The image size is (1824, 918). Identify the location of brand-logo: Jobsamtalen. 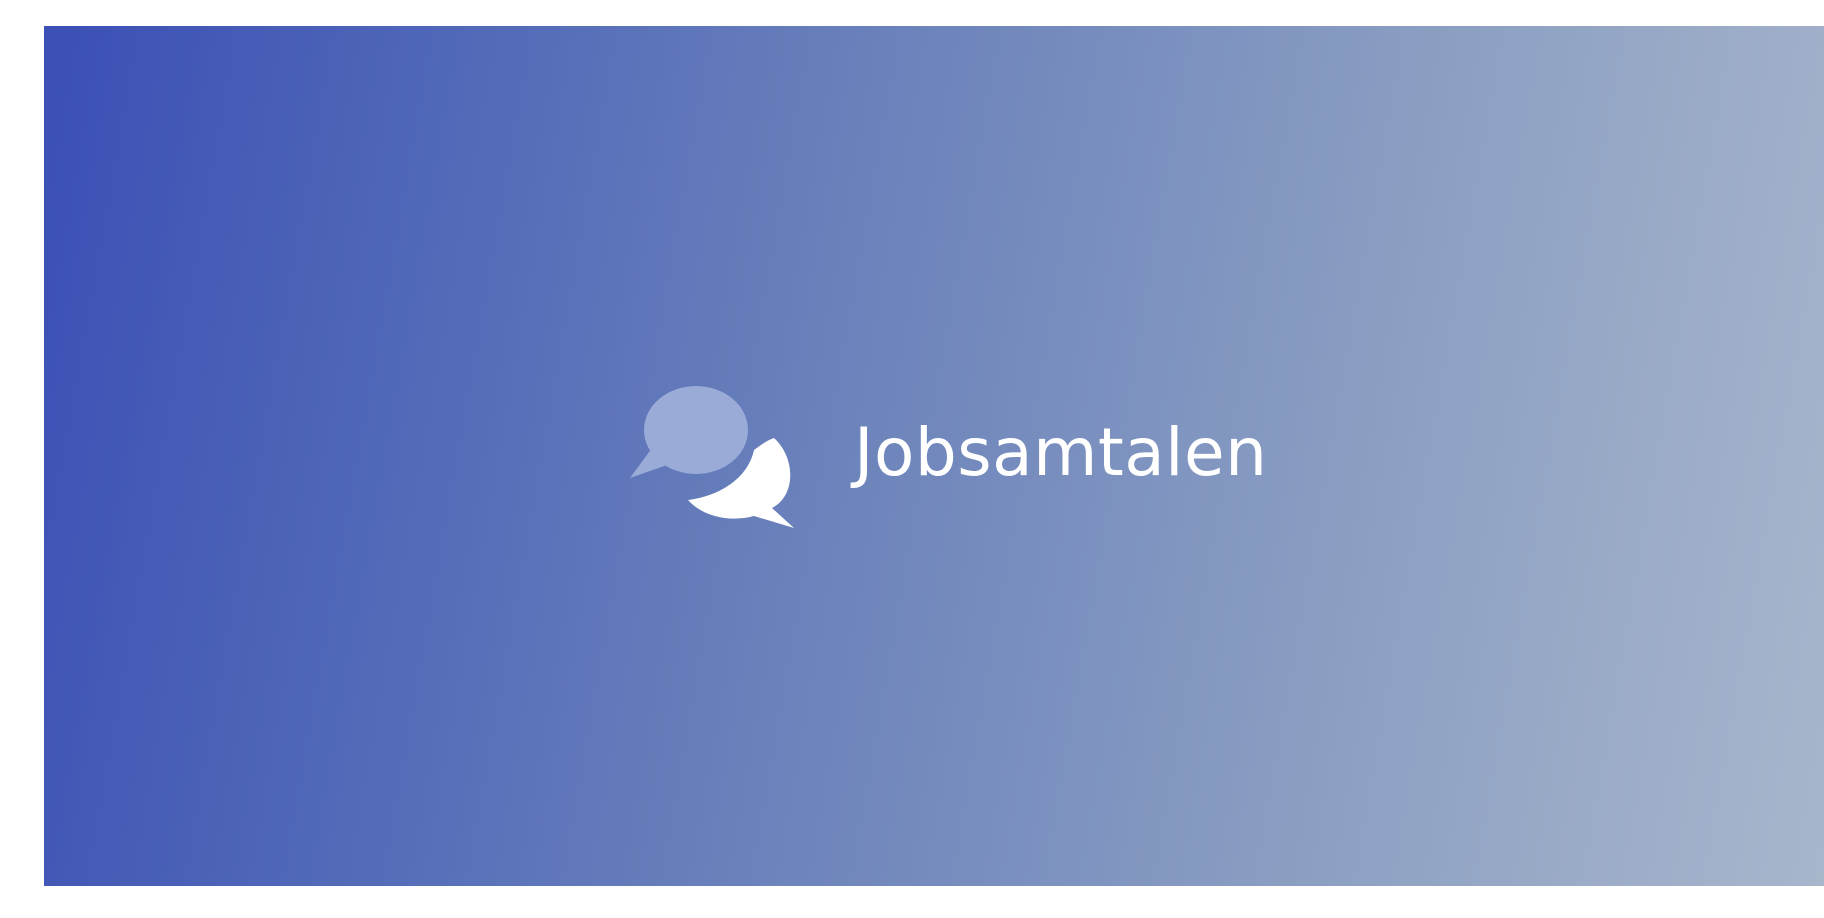
(945, 453).